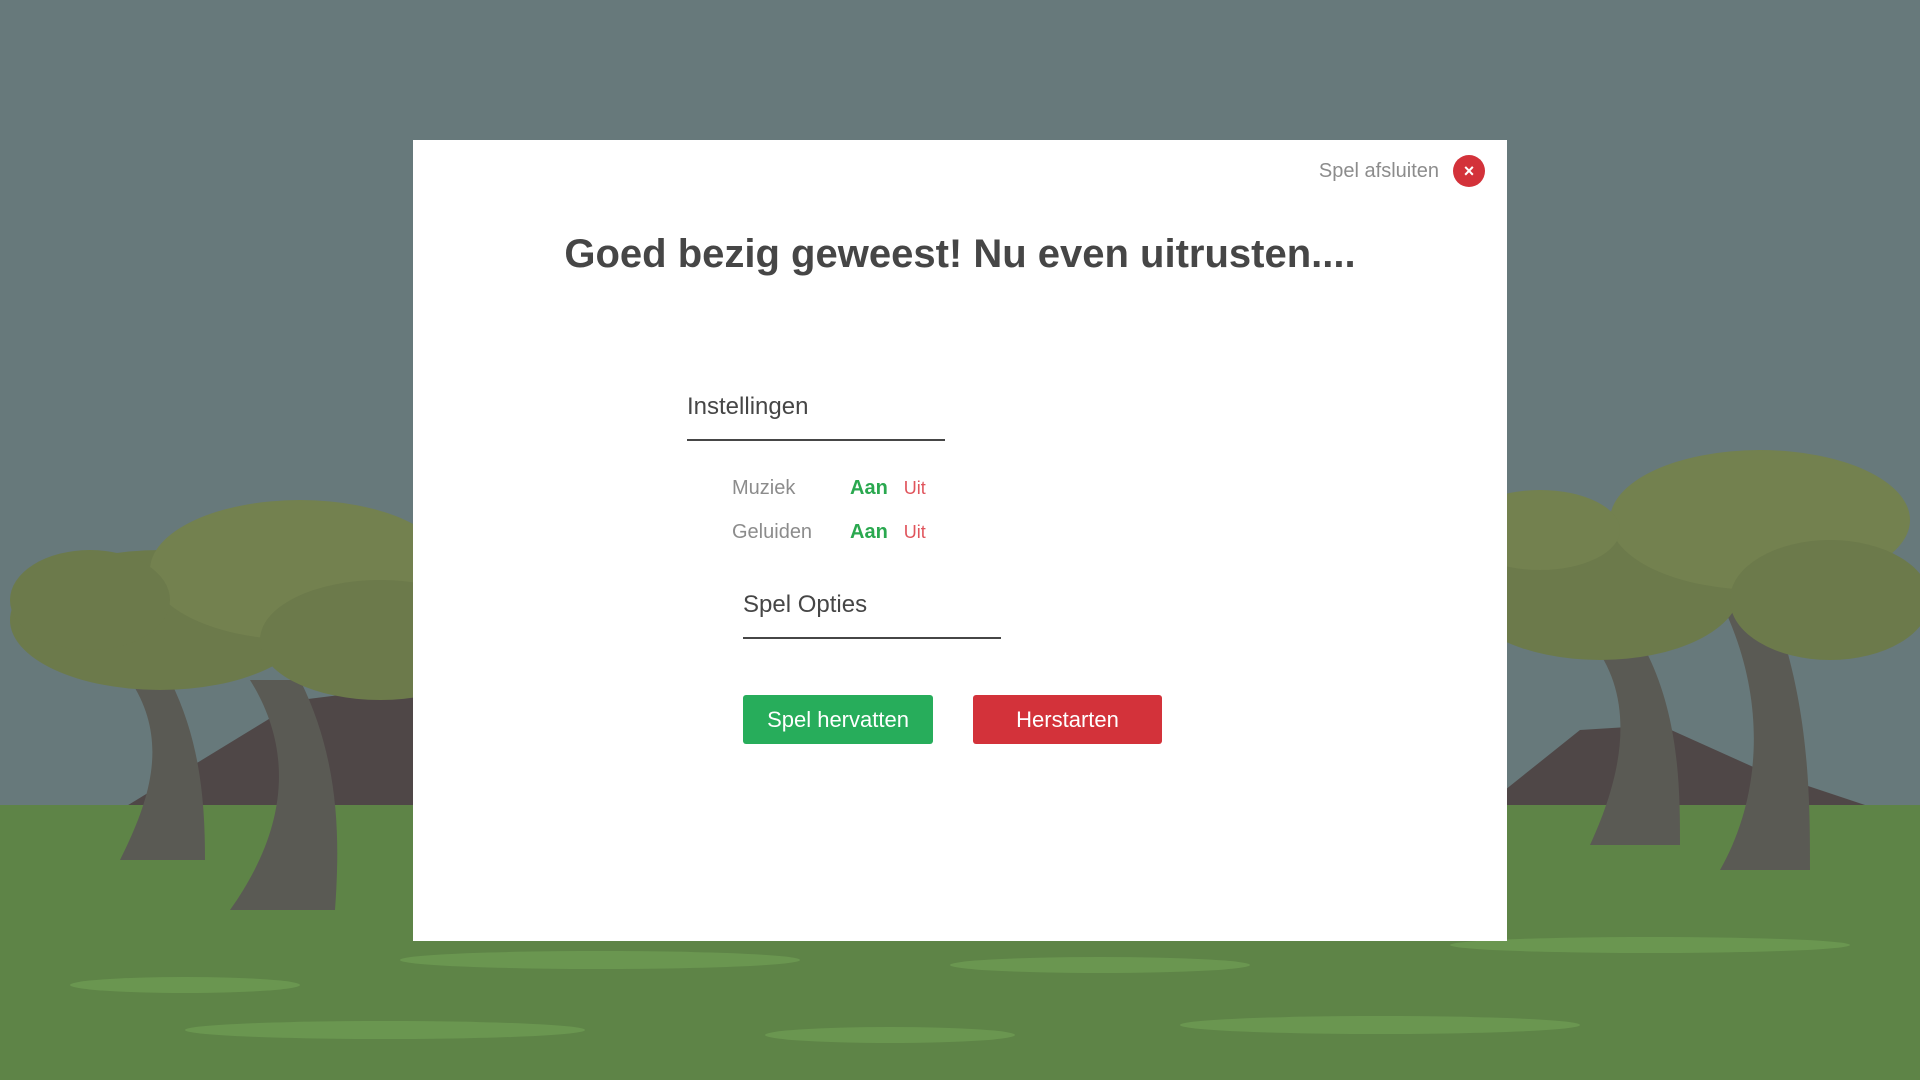 The height and width of the screenshot is (1080, 1920). What do you see at coordinates (915, 532) in the screenshot?
I see `sounds-off-toggle: Uit` at bounding box center [915, 532].